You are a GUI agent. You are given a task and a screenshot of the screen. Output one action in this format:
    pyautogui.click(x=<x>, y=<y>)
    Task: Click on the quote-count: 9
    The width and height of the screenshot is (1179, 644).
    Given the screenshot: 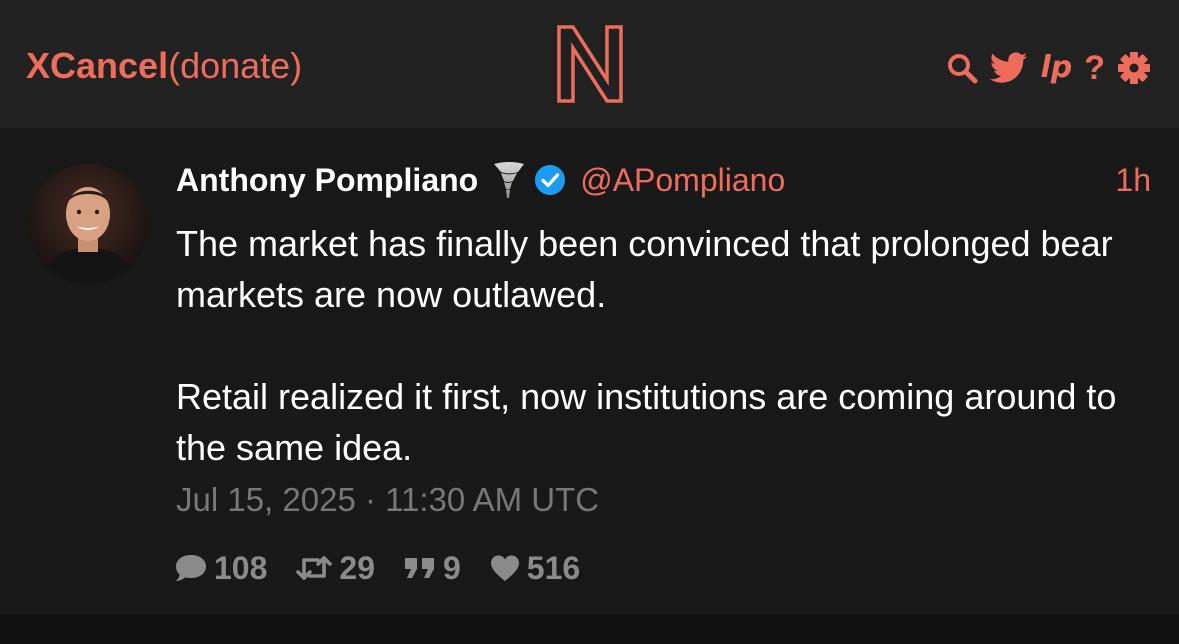 What is the action you would take?
    pyautogui.click(x=451, y=567)
    